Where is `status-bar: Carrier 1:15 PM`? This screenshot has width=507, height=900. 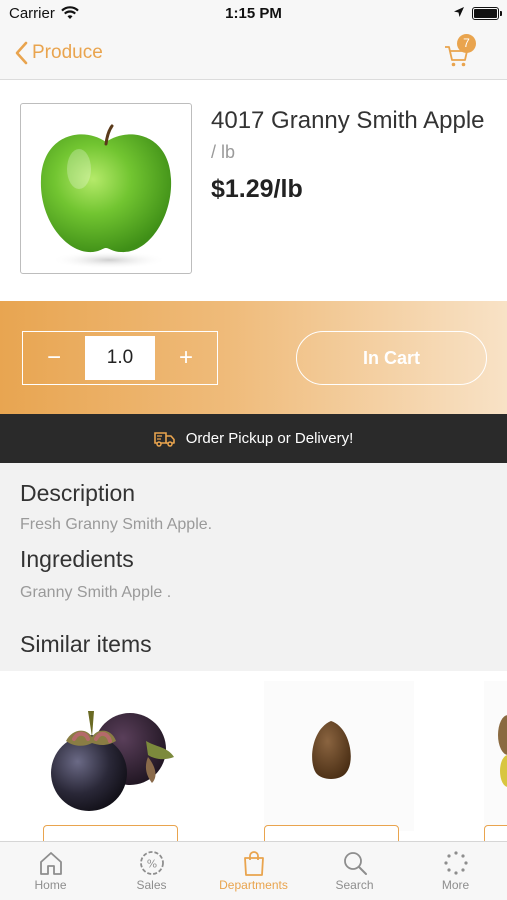
status-bar: Carrier 1:15 PM is located at coordinates (253, 14).